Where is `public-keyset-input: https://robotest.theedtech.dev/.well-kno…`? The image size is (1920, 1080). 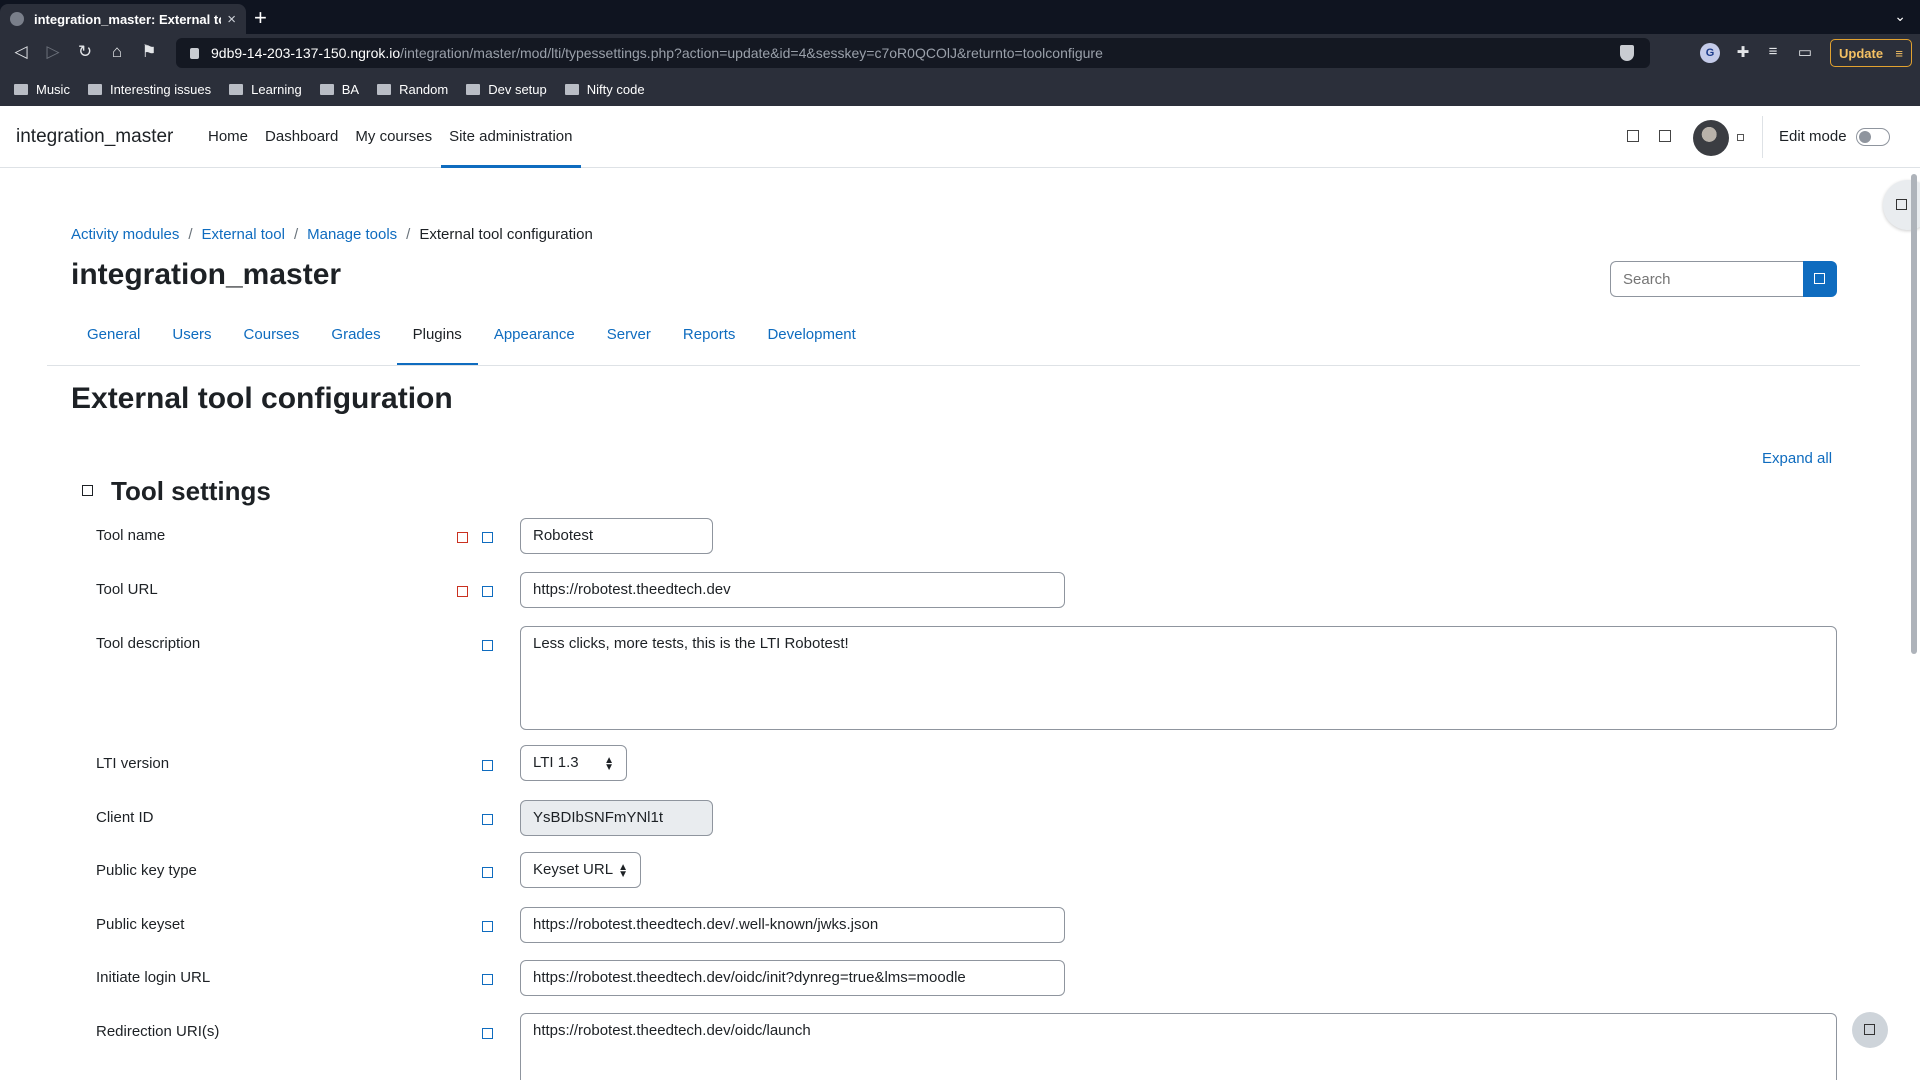
public-keyset-input: https://robotest.theedtech.dev/.well-kno… is located at coordinates (792, 925).